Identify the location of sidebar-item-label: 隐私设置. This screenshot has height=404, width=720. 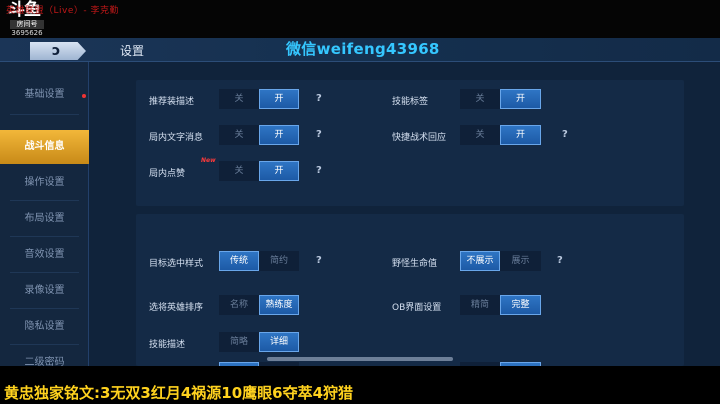
(44, 326).